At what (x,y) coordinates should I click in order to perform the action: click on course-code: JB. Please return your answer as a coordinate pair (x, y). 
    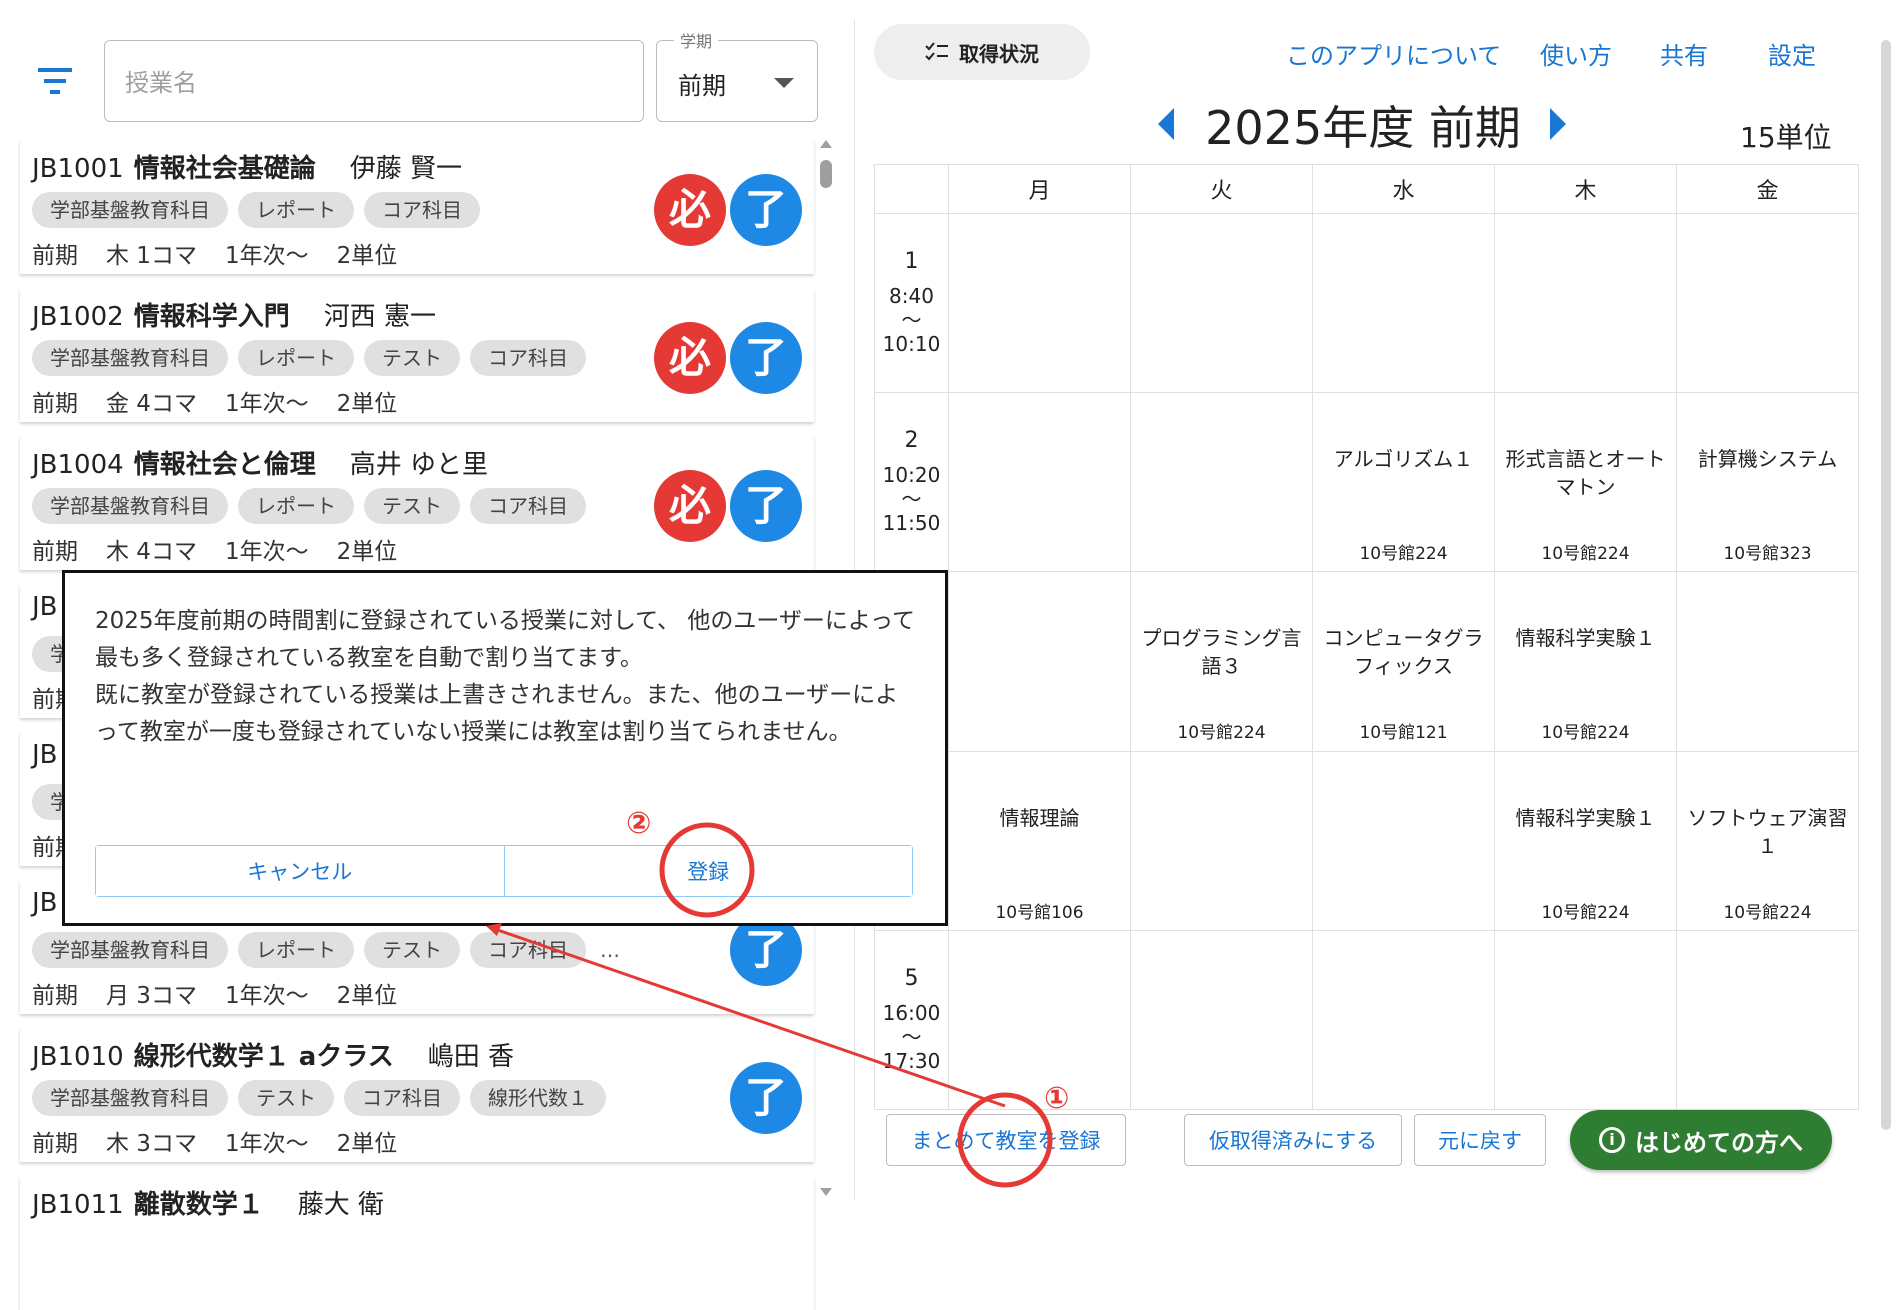
    Looking at the image, I should click on (45, 755).